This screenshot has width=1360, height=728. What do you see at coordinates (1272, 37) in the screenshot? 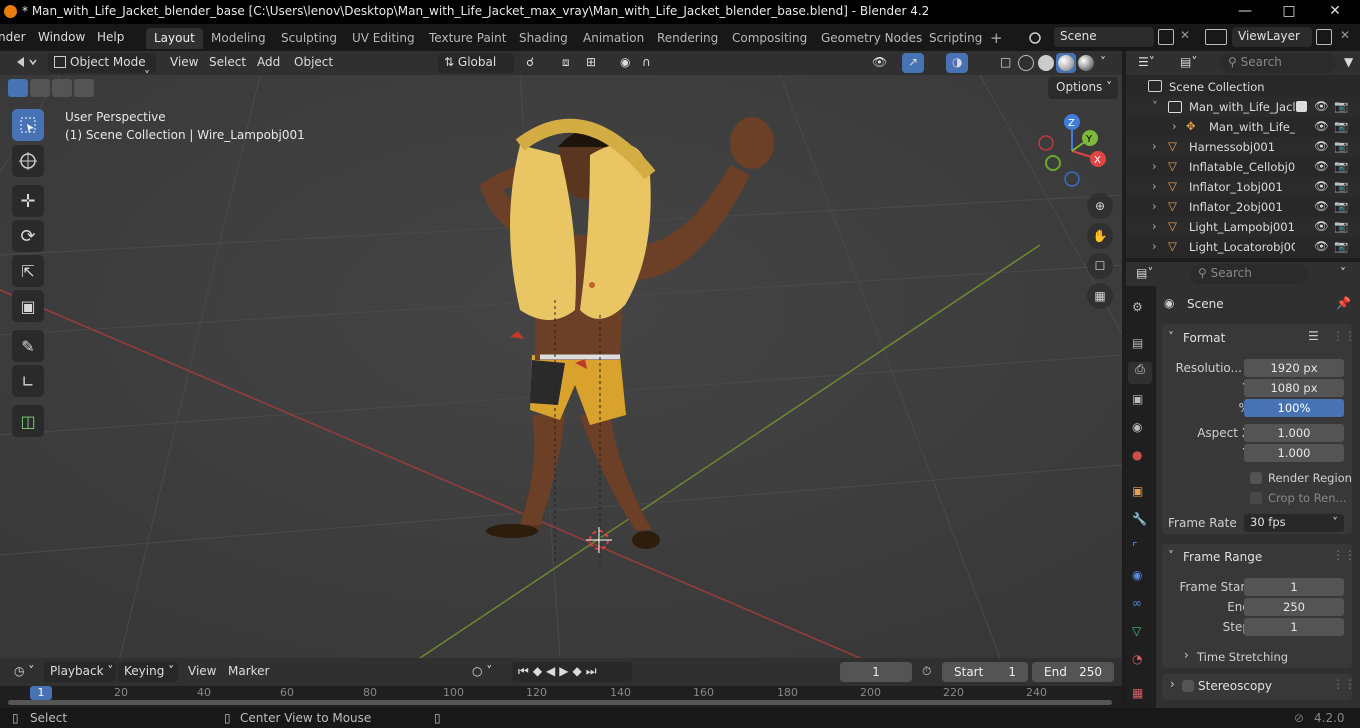
I see `view-layer-field: ViewLayer` at bounding box center [1272, 37].